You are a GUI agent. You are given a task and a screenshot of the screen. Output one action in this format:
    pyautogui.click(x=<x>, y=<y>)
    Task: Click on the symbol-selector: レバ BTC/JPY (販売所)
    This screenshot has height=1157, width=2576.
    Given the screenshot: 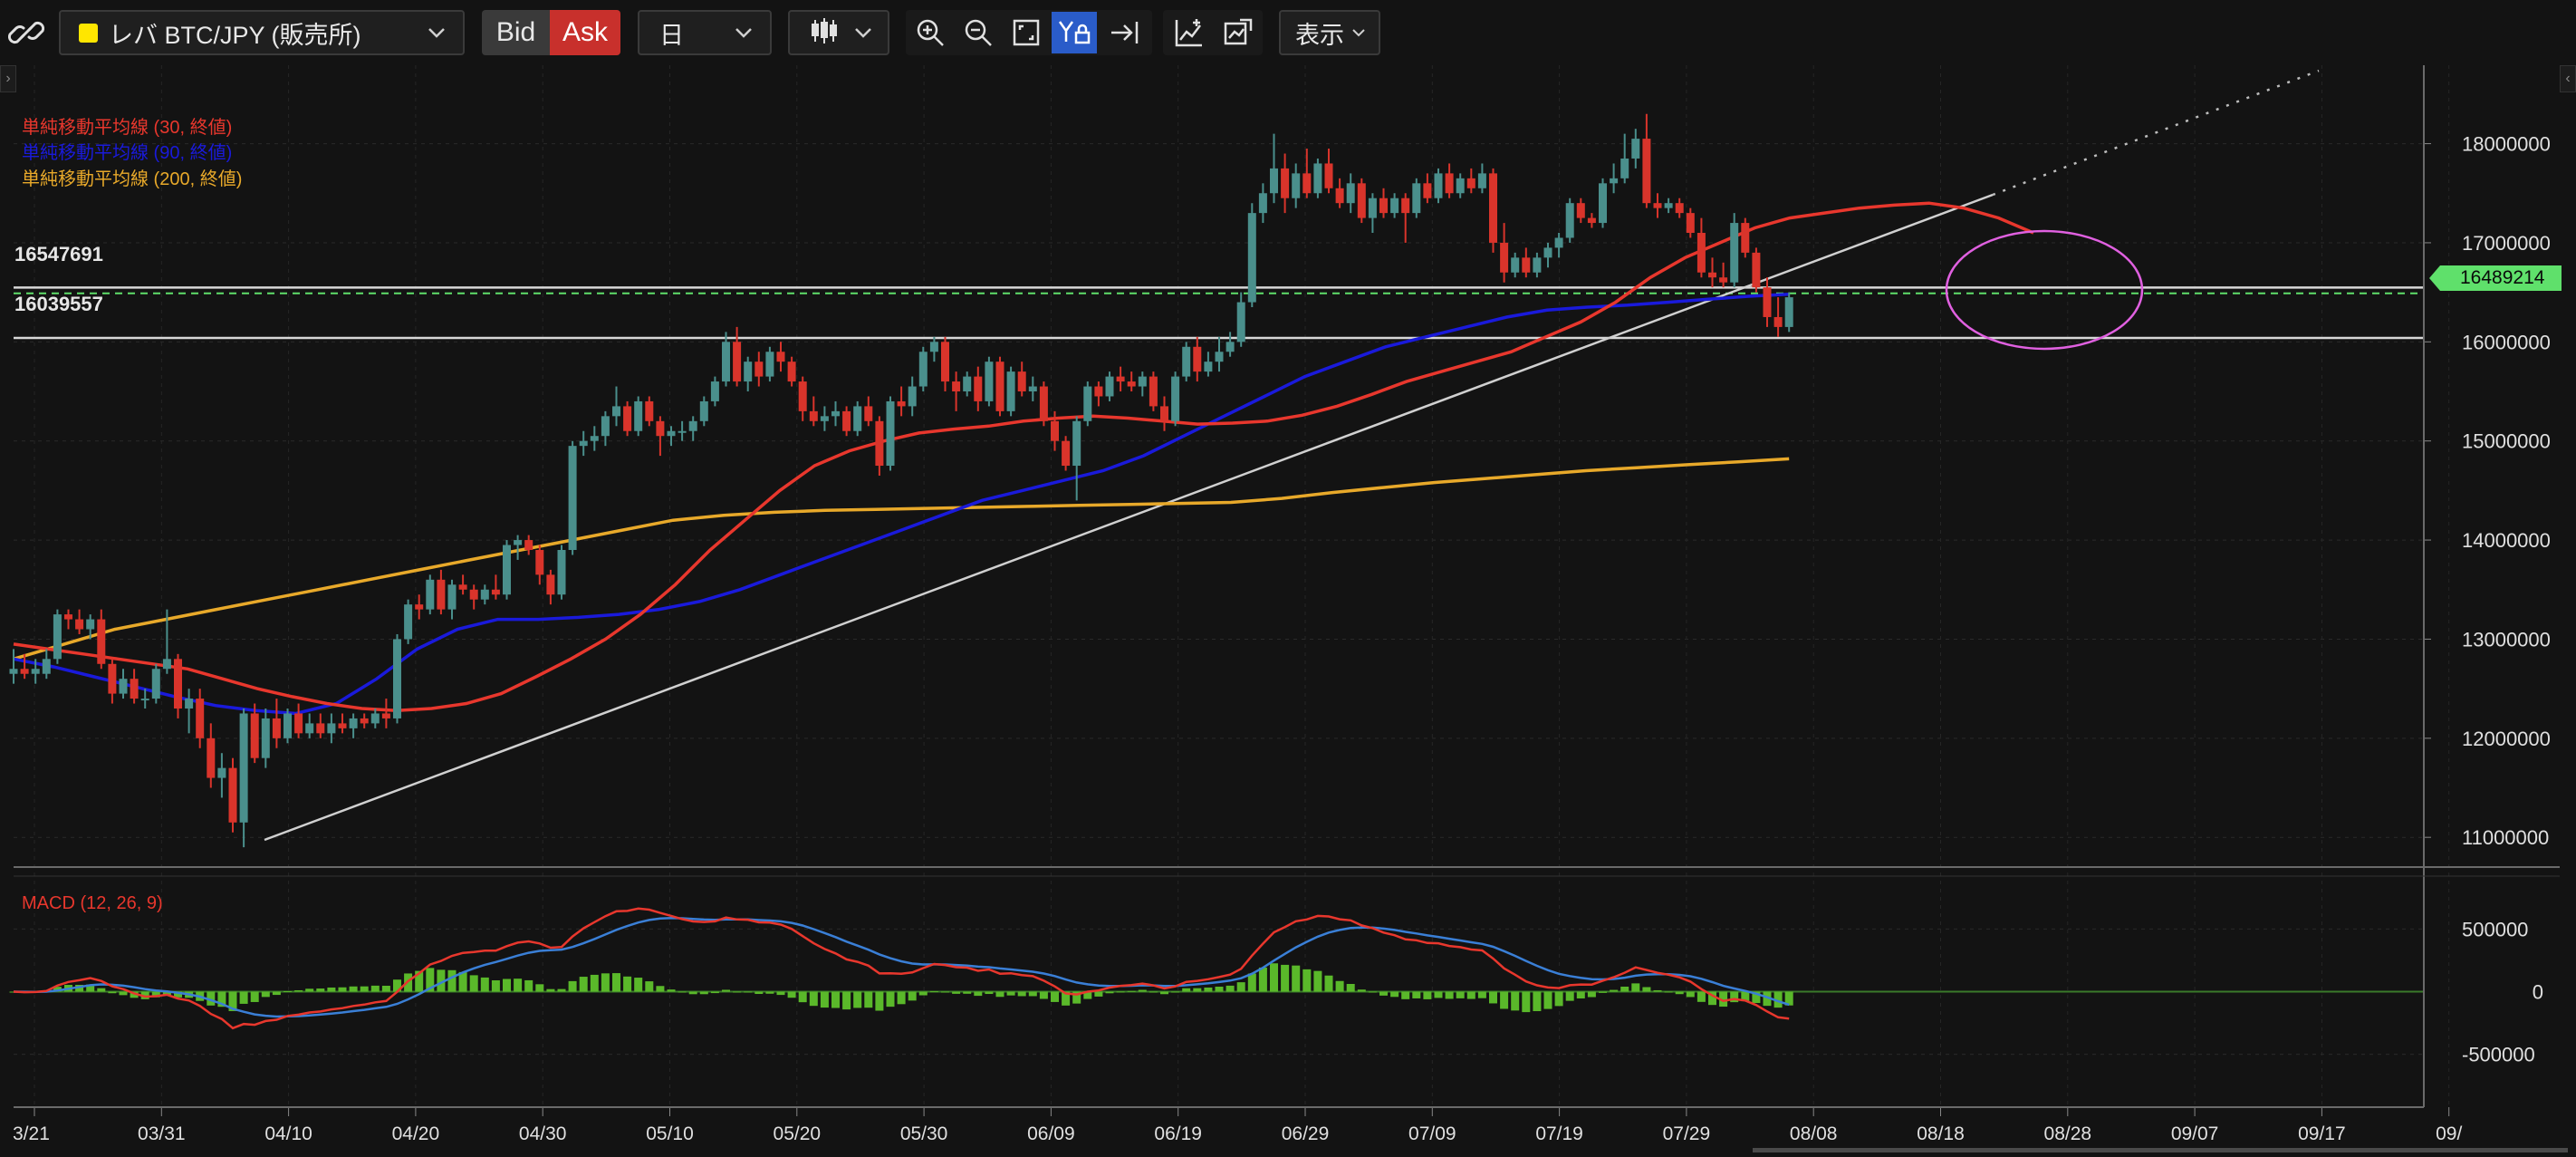 What is the action you would take?
    pyautogui.click(x=262, y=32)
    